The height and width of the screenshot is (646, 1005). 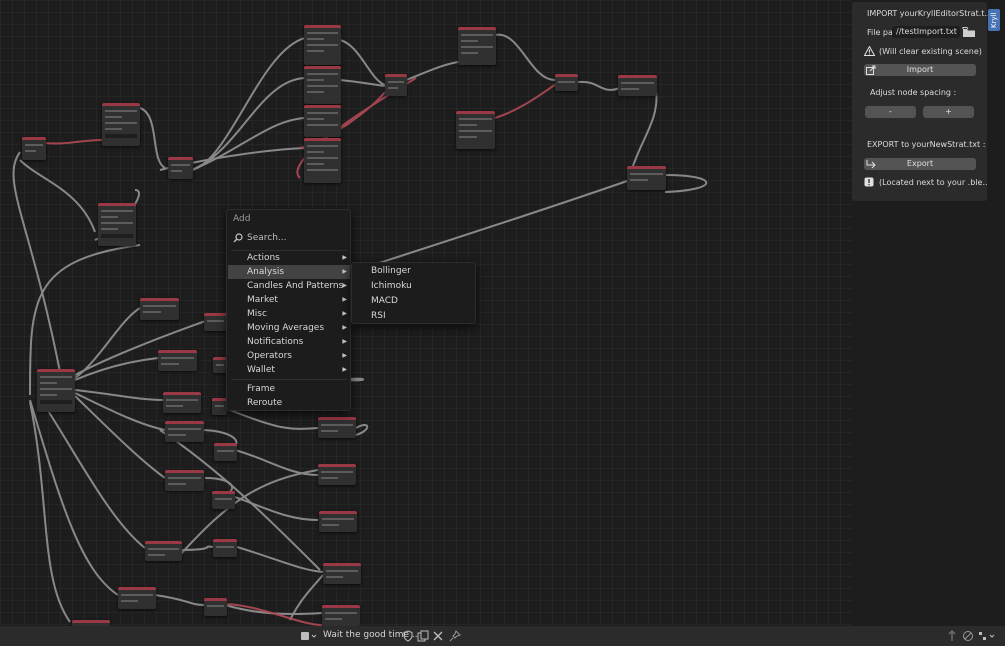 What do you see at coordinates (261, 389) in the screenshot?
I see `menu-item-label: Frame` at bounding box center [261, 389].